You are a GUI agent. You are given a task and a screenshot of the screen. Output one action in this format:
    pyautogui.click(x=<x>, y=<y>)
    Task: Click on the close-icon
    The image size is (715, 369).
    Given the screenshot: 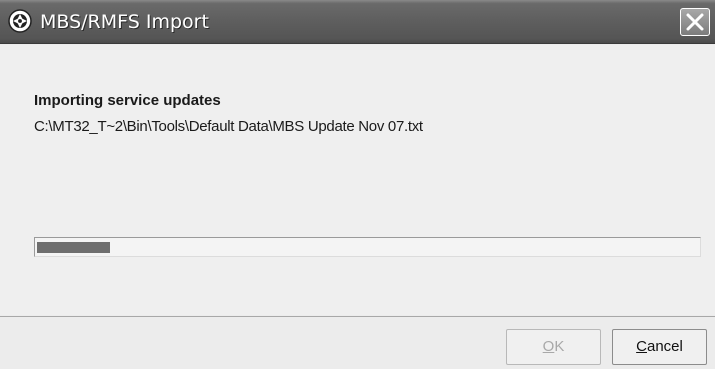 What is the action you would take?
    pyautogui.click(x=695, y=22)
    